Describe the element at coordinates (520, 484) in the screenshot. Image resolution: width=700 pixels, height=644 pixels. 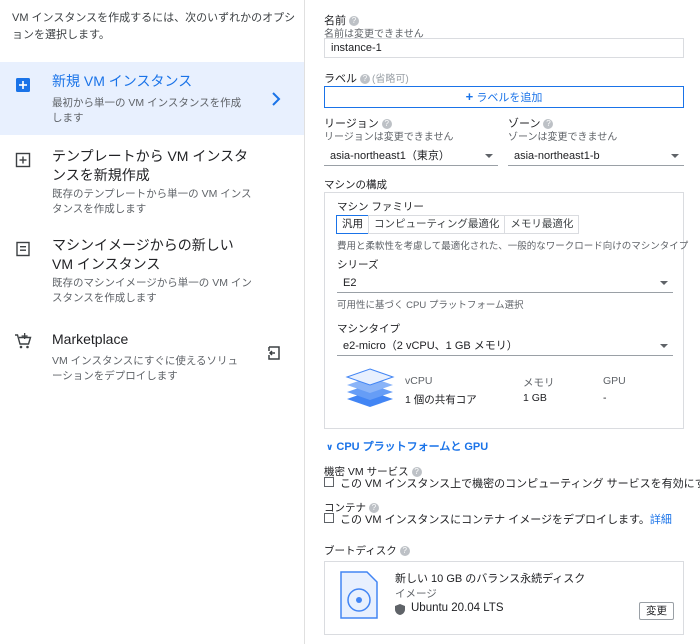
I see `confidential-vm-checkbox-label: この VM インスタンス上で機密のコンピューティング サービスを有効にする` at that location.